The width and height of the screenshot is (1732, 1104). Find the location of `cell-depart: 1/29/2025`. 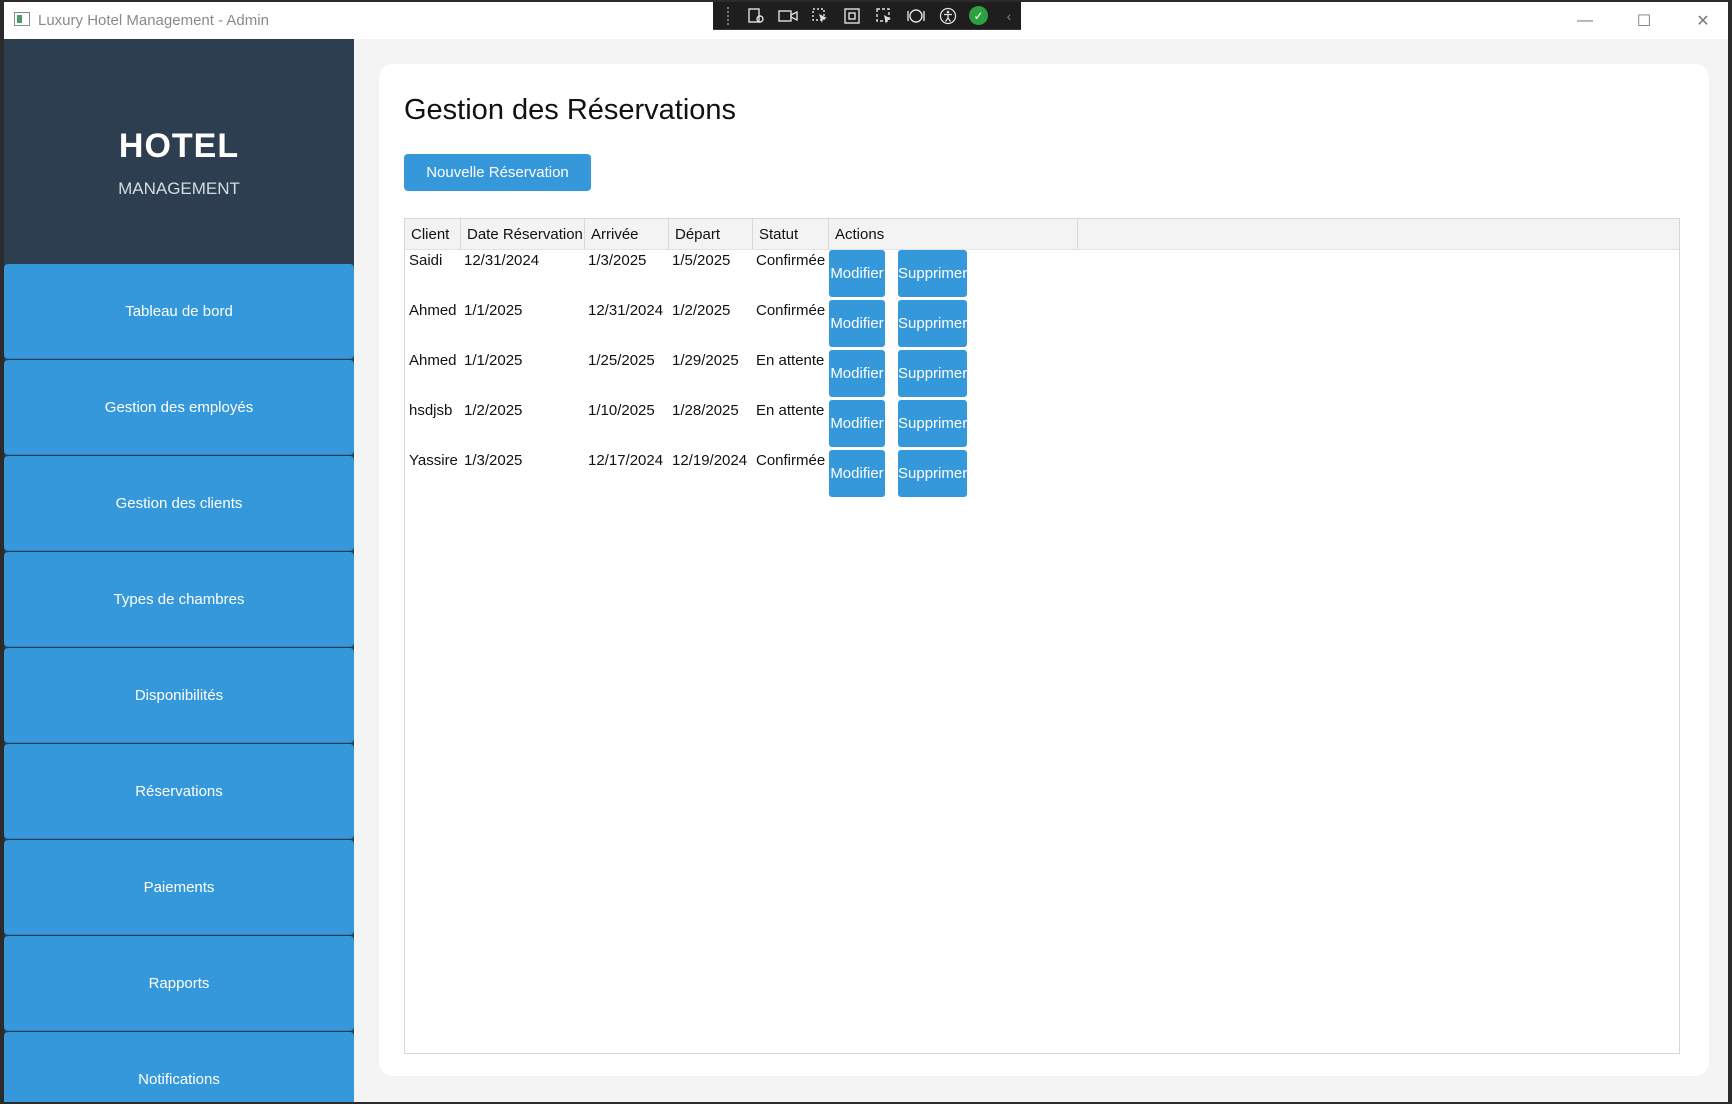

cell-depart: 1/29/2025 is located at coordinates (705, 360).